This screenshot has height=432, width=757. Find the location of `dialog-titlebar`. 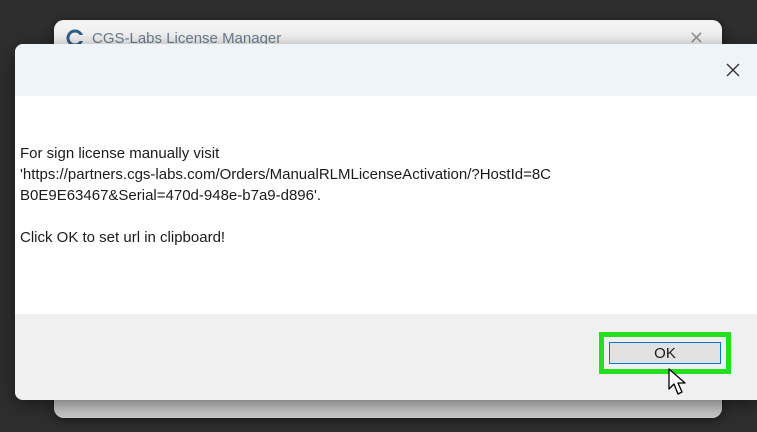

dialog-titlebar is located at coordinates (386, 70).